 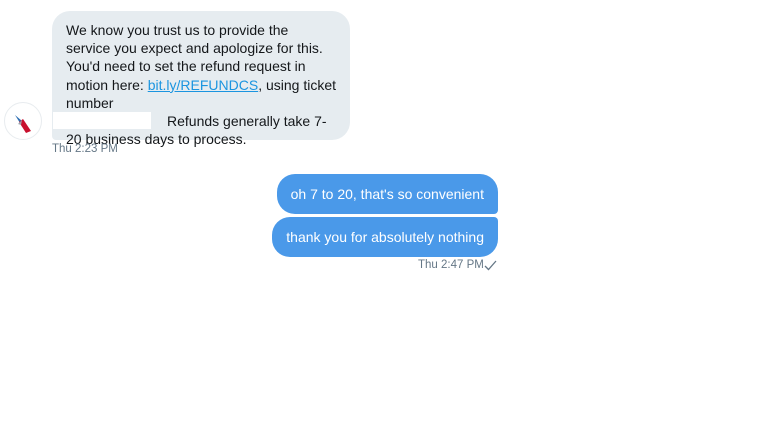 What do you see at coordinates (85, 149) in the screenshot?
I see `incoming-timestamp: Thu 2:23 PM` at bounding box center [85, 149].